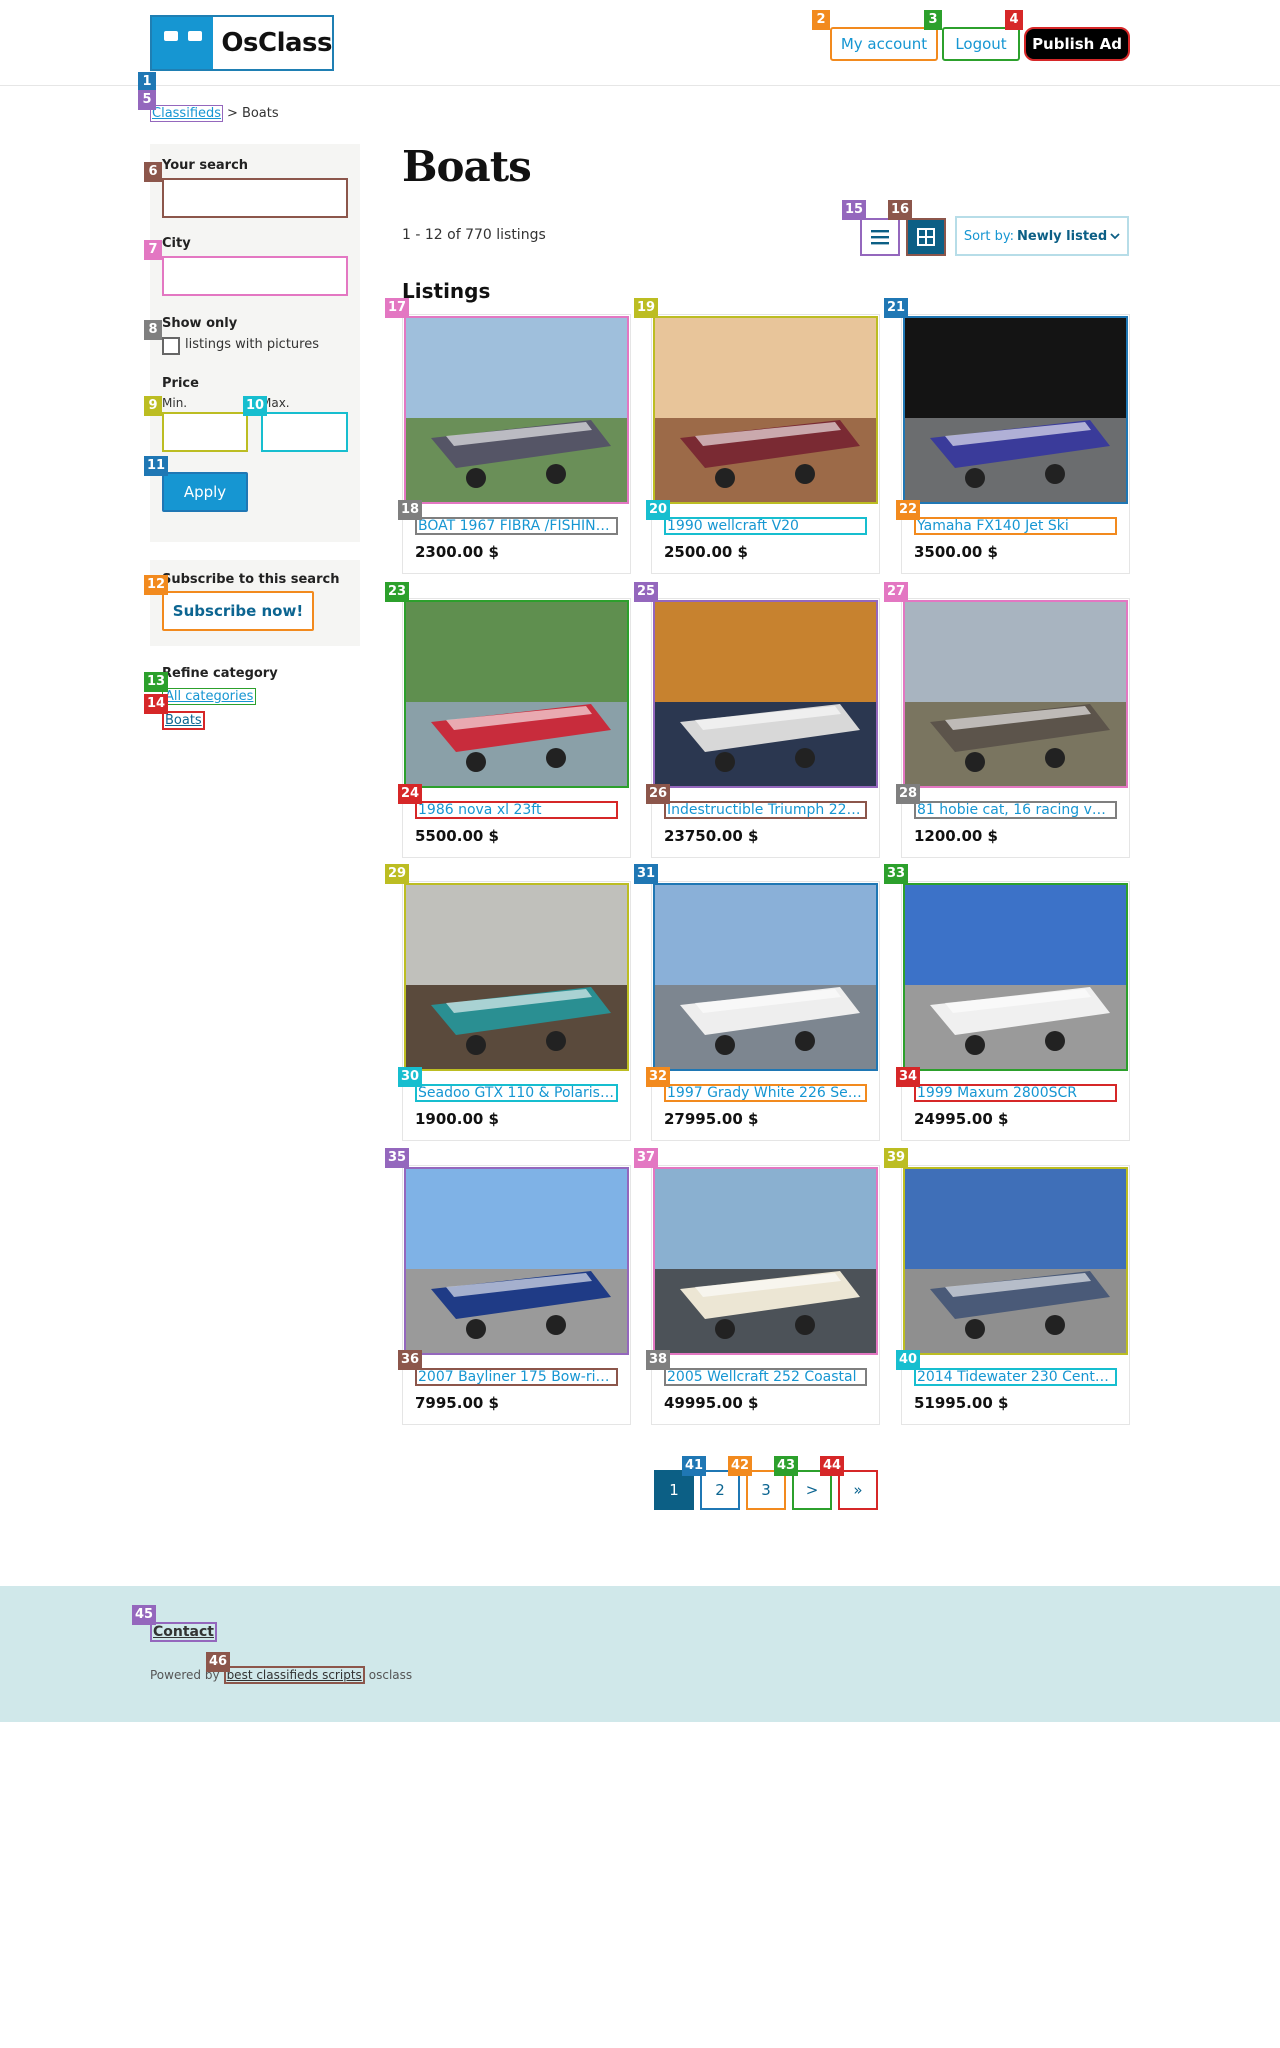 The width and height of the screenshot is (1280, 2048). I want to click on listing-card: 1990 wellcraft V20 2500.00 $, so click(765, 444).